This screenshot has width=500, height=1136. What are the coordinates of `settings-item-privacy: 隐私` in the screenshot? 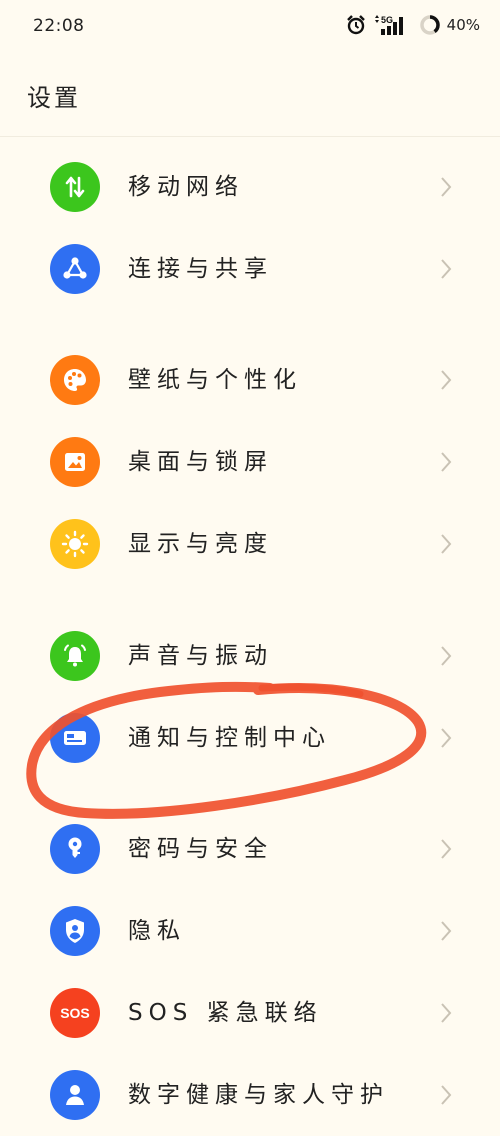 It's located at (250, 931).